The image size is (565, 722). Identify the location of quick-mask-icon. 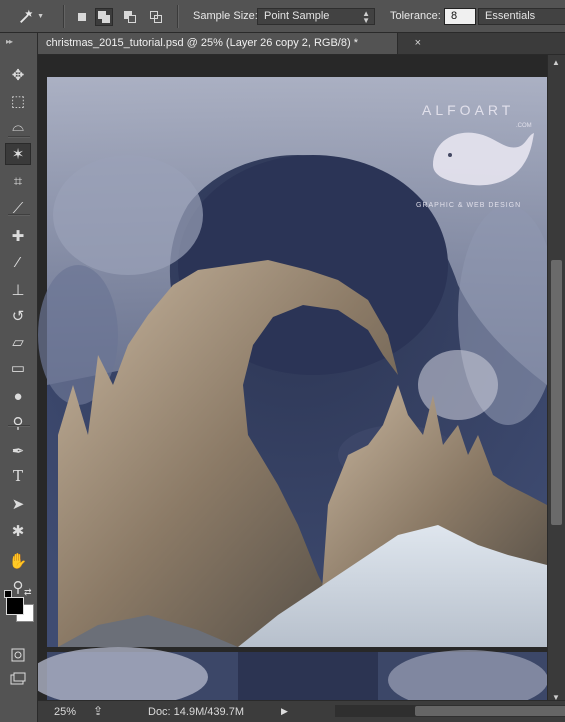
(18, 655).